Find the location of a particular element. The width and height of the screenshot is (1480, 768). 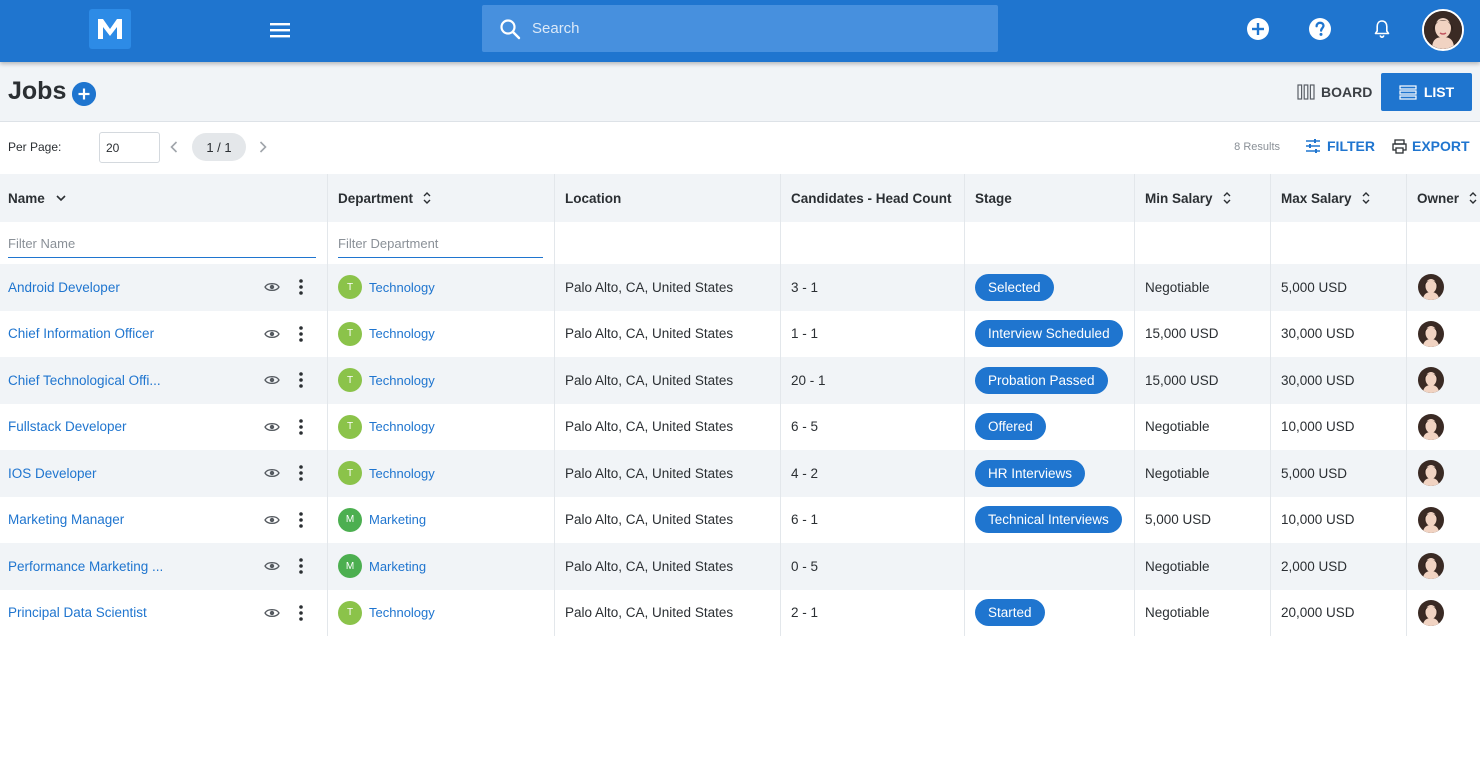

column-label-owner: Owner is located at coordinates (1438, 198).